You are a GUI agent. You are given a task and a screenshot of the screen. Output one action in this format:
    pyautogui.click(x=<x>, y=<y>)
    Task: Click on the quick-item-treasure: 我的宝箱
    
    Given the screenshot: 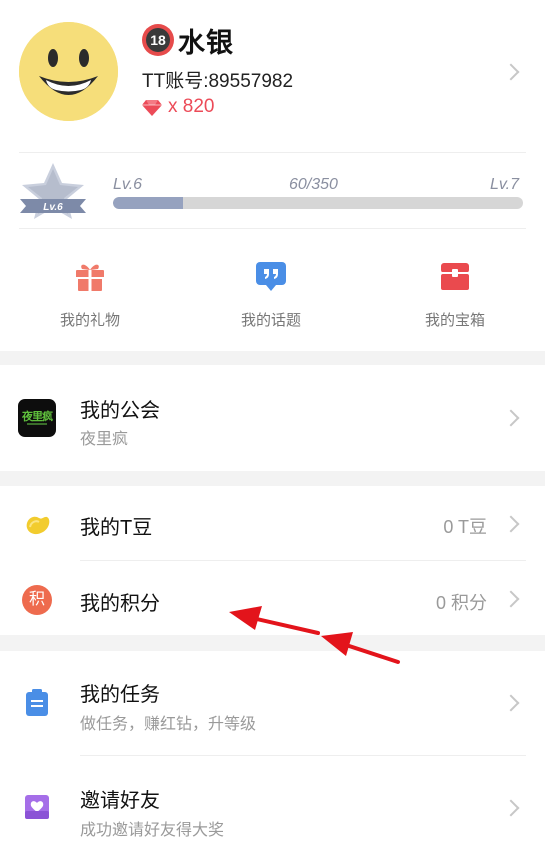 What is the action you would take?
    pyautogui.click(x=455, y=290)
    